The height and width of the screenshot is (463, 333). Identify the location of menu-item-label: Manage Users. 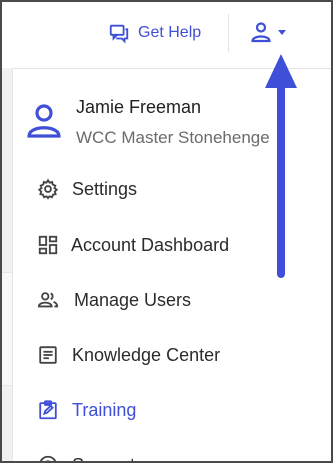
(133, 299).